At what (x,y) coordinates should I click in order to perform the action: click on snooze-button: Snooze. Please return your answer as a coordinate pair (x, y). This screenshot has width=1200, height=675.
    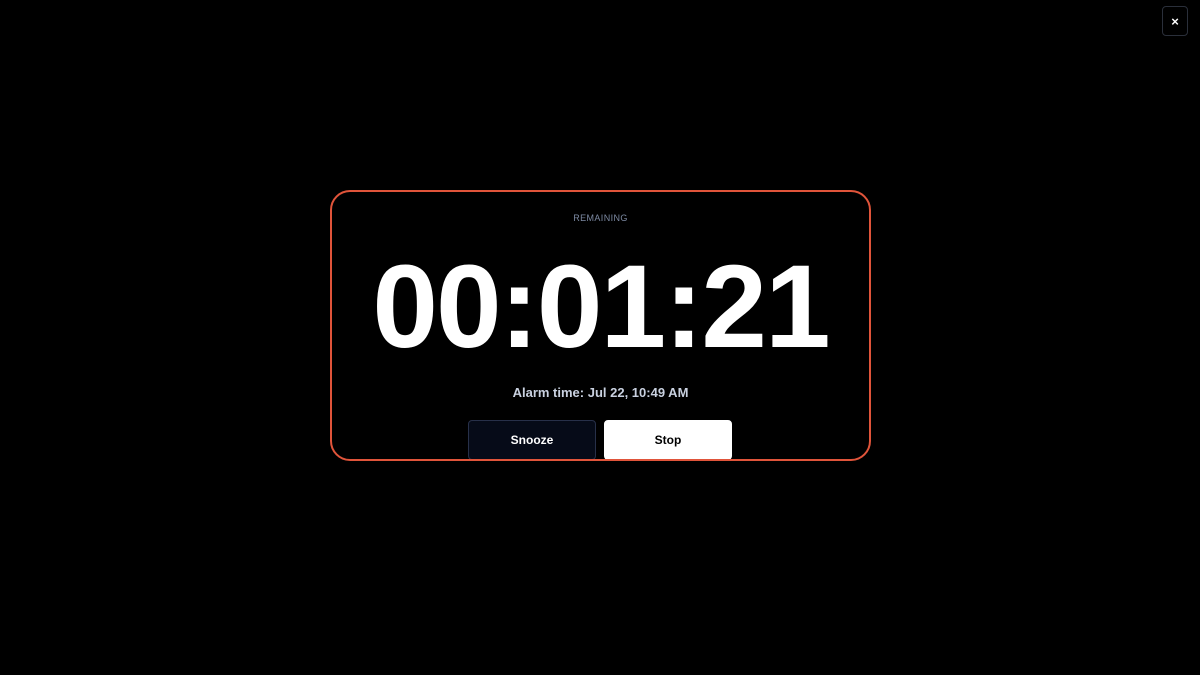
    Looking at the image, I should click on (532, 439).